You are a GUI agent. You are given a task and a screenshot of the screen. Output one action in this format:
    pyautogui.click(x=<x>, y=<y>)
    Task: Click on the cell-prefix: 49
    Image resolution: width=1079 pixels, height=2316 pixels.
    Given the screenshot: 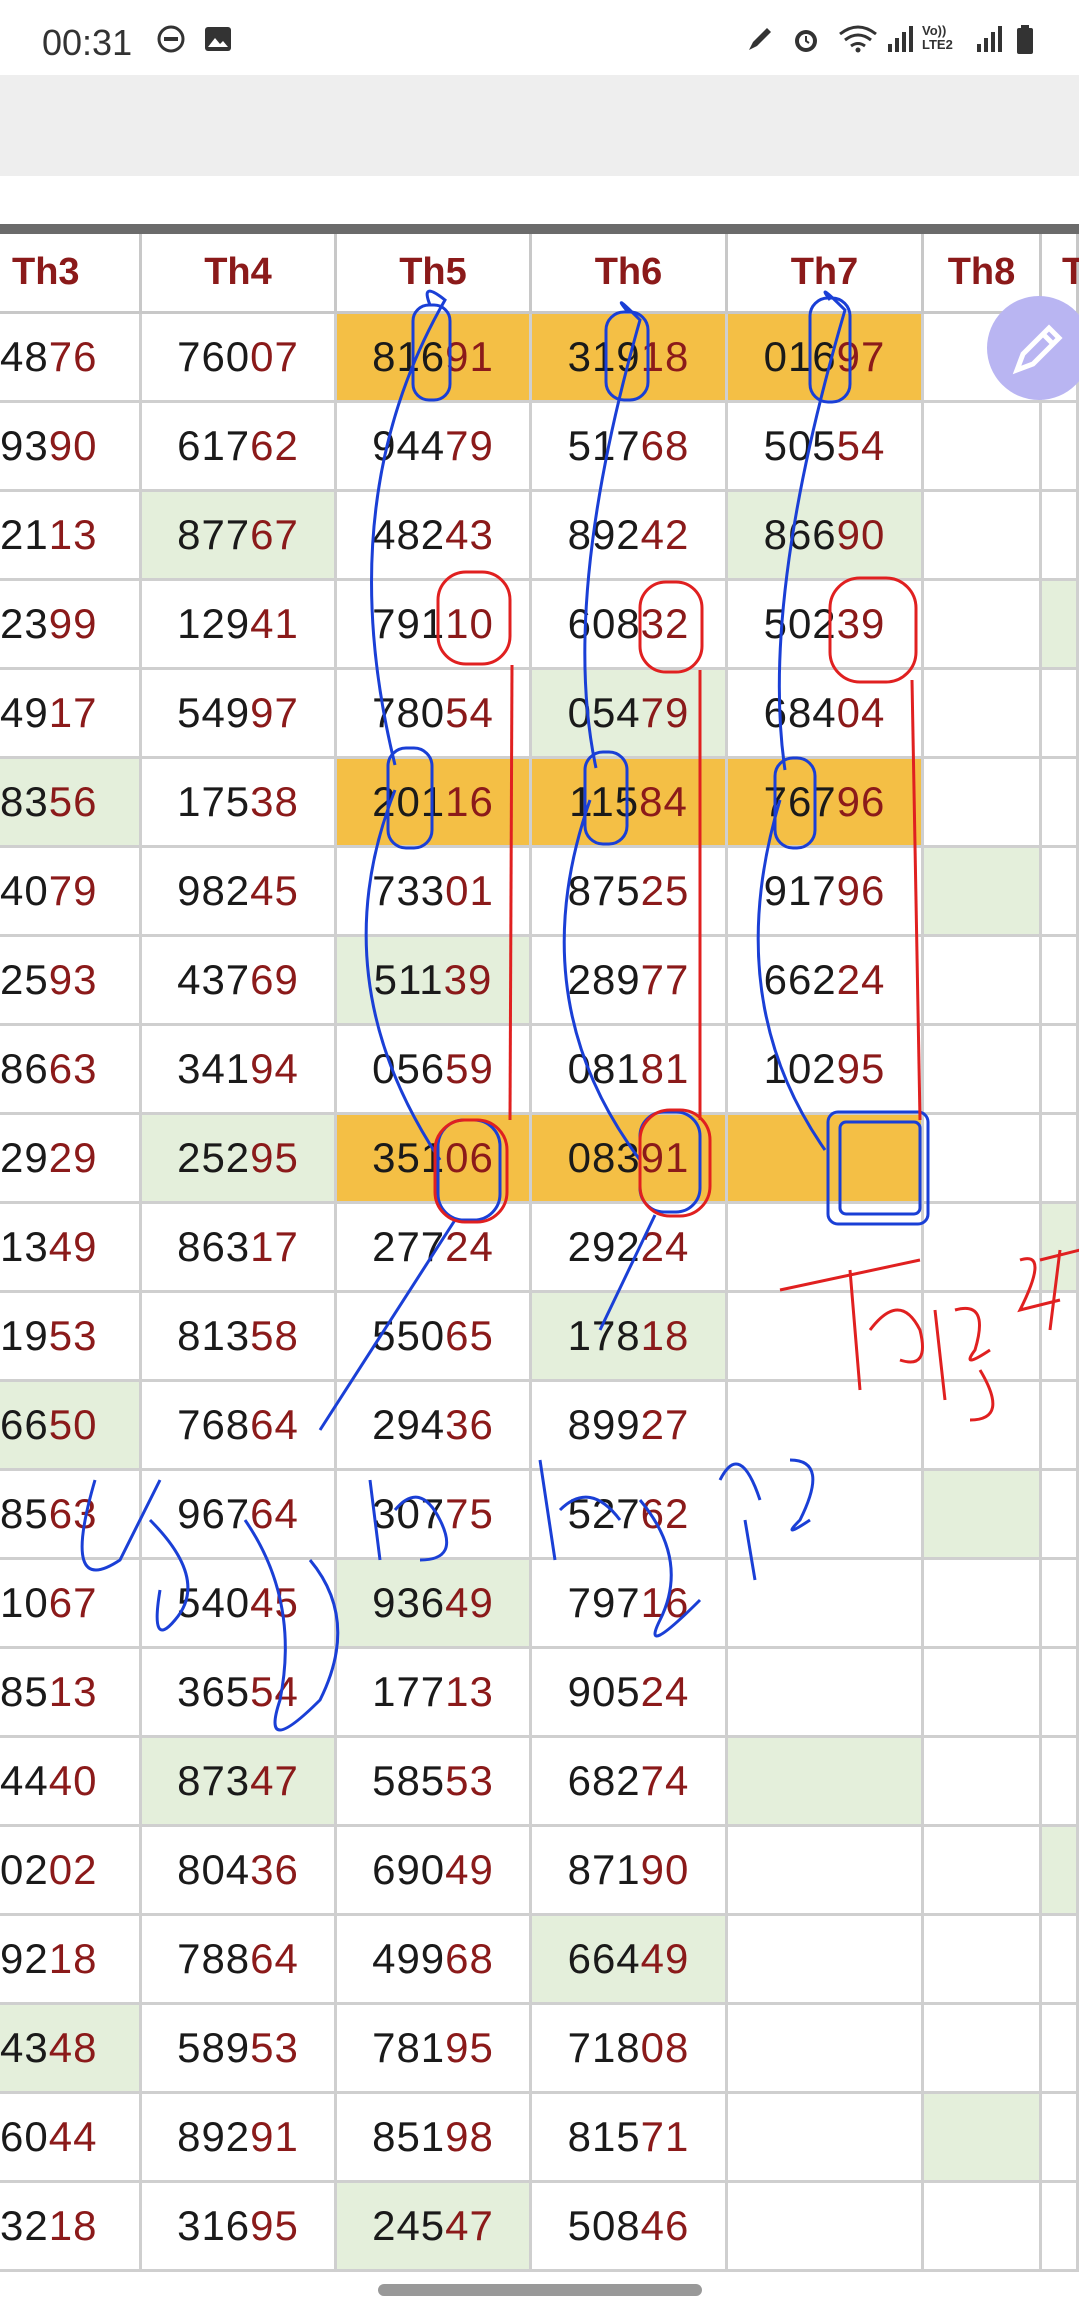 What is the action you would take?
    pyautogui.click(x=24, y=712)
    